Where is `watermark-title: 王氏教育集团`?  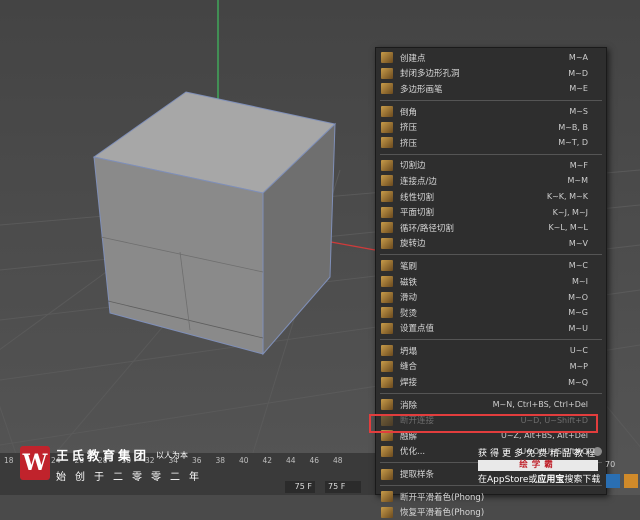
watermark-title: 王氏教育集团 is located at coordinates (103, 455).